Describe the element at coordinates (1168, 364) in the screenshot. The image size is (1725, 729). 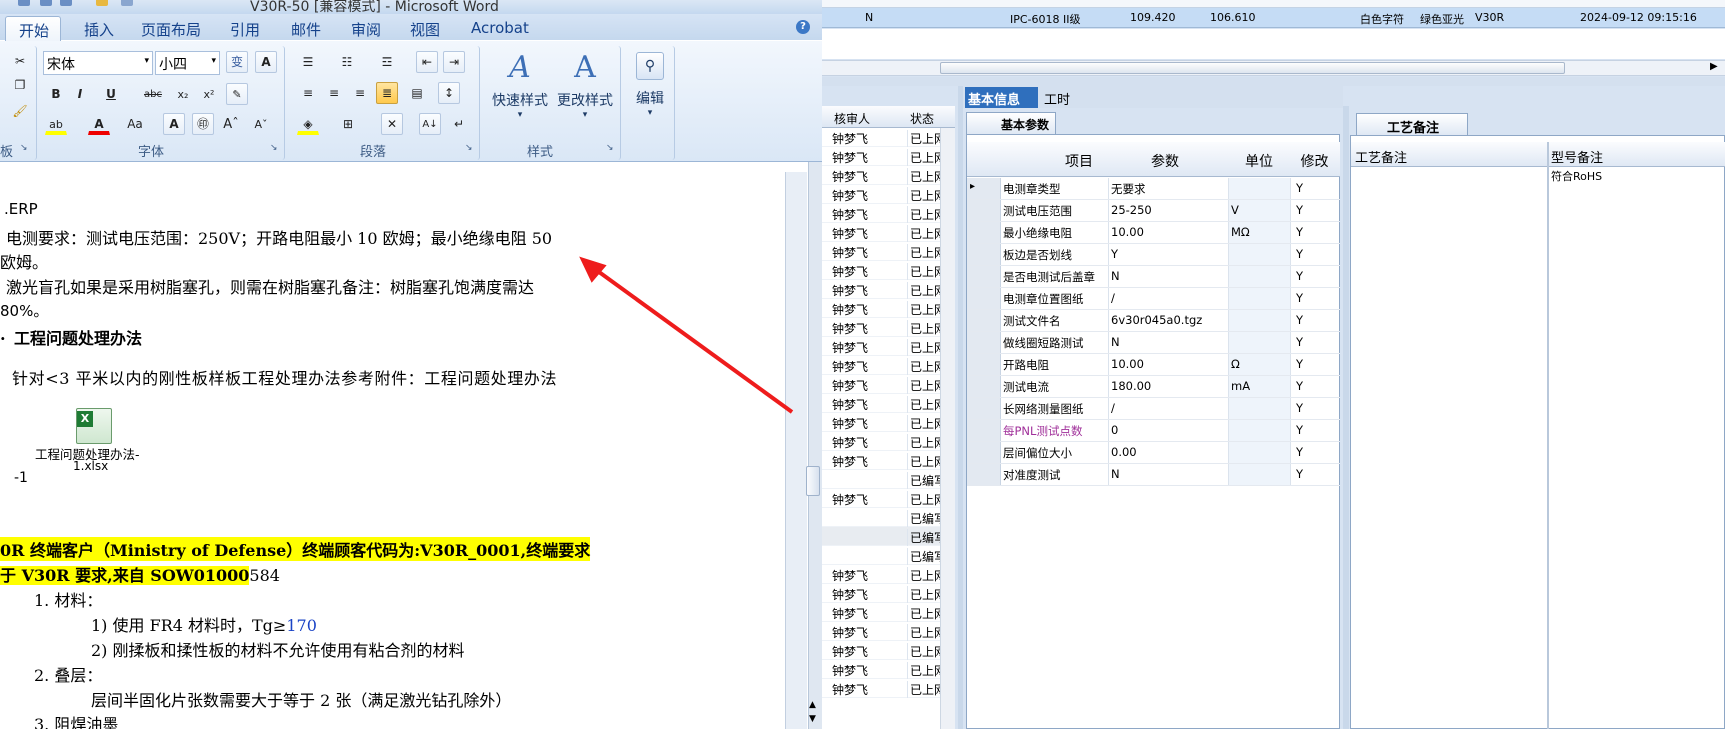
I see `cell-param: 10.00` at that location.